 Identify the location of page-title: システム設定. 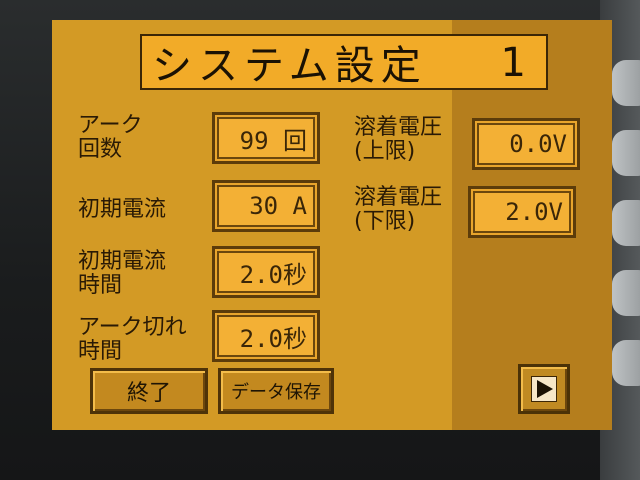
(289, 66).